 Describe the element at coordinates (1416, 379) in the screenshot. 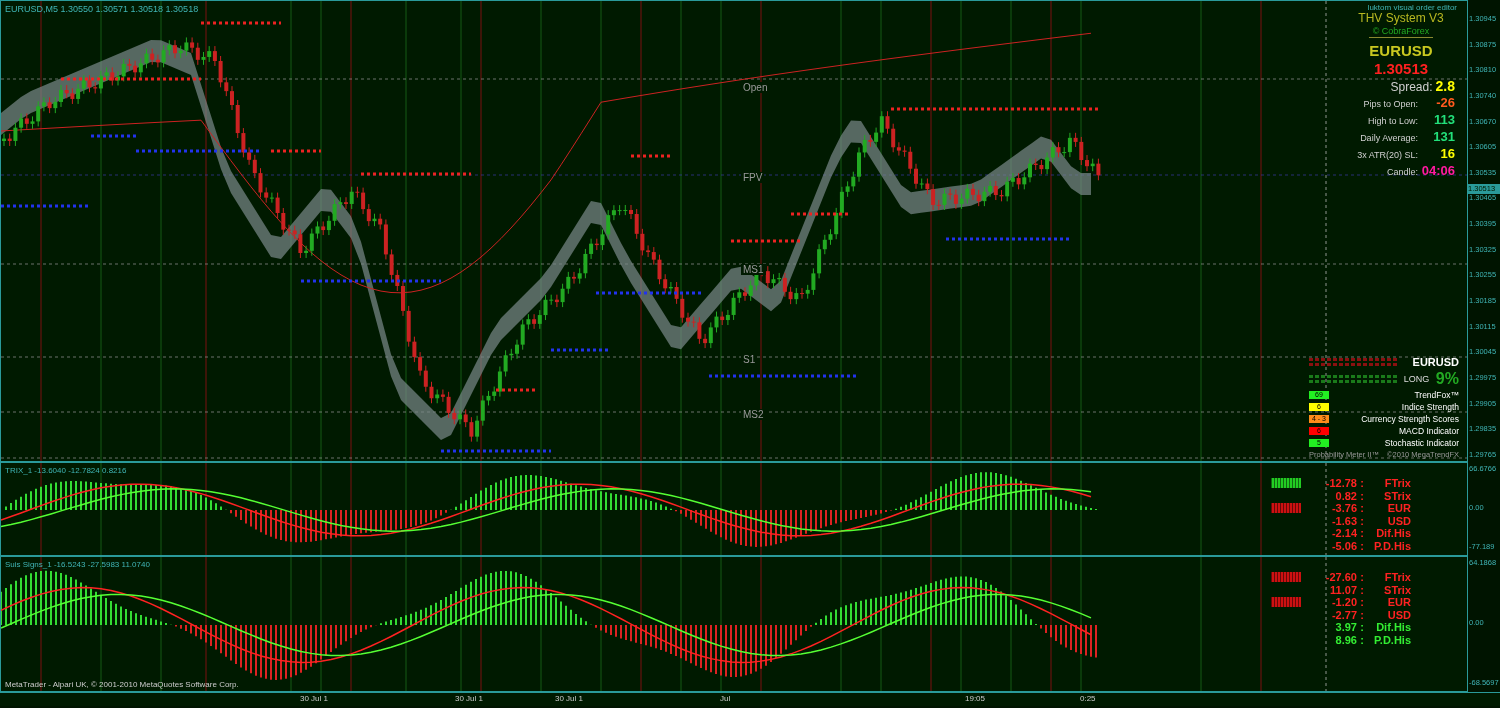

I see `direction-text: LONG` at that location.